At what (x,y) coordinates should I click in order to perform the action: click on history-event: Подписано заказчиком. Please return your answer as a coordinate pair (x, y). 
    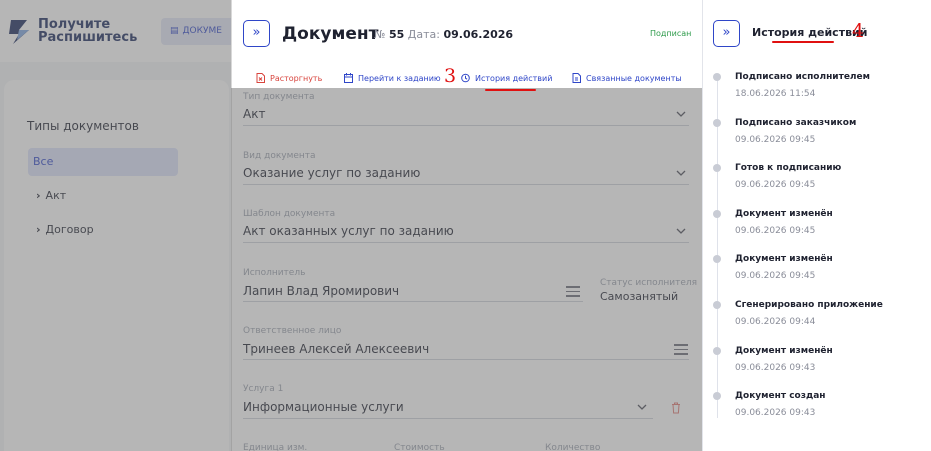
    Looking at the image, I should click on (796, 123).